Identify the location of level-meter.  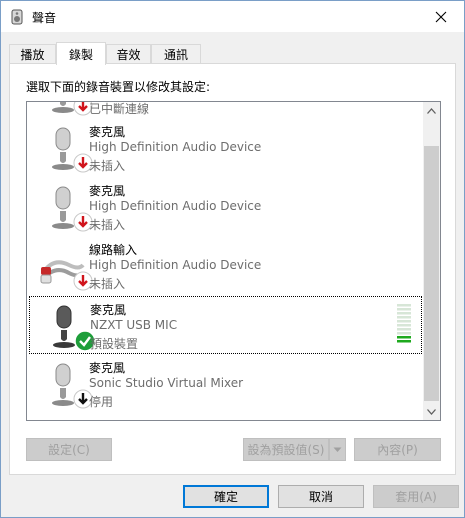
(404, 323).